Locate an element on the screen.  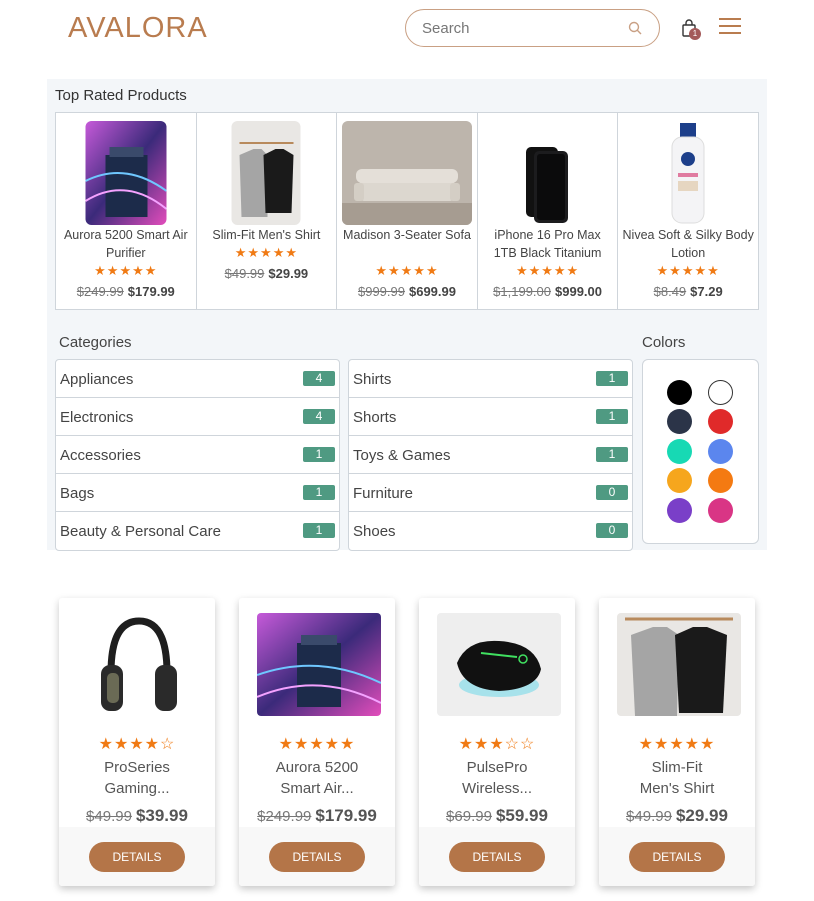
category-label: Shoes is located at coordinates (374, 531).